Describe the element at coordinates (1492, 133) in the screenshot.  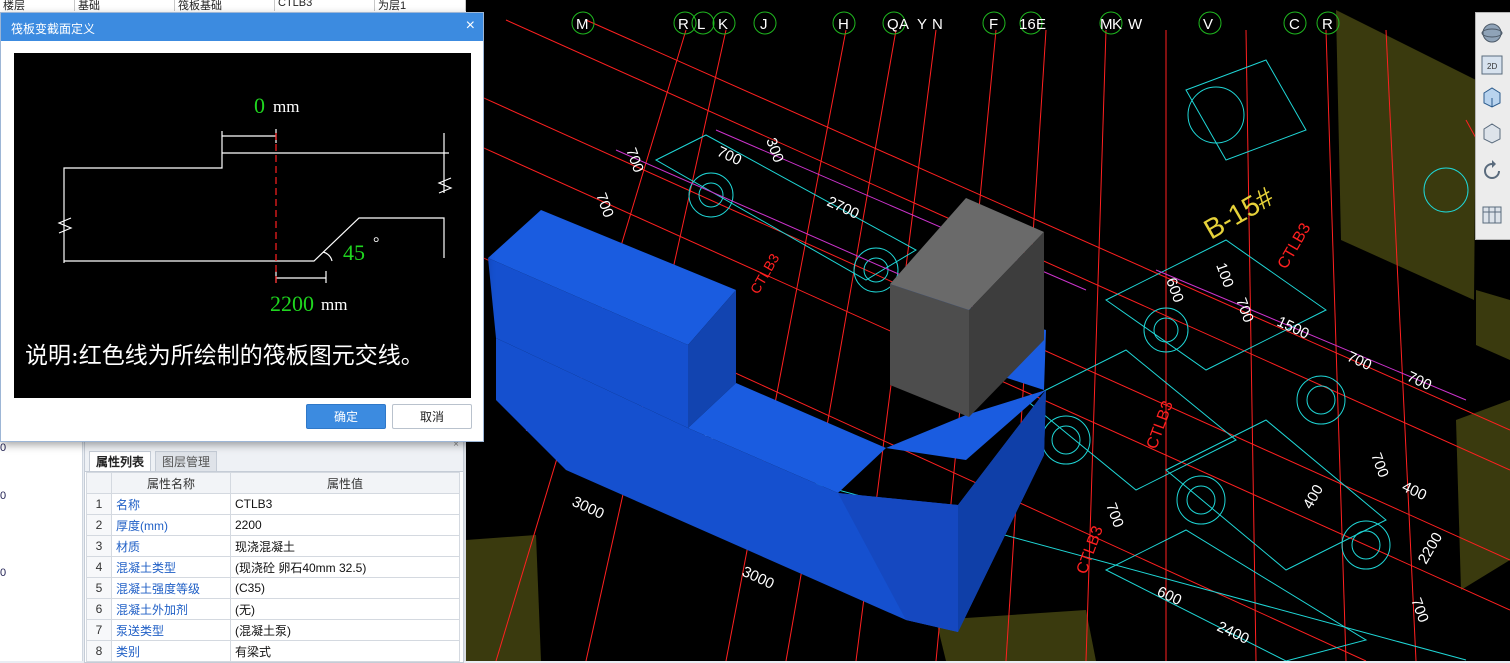
I see `box-view-icon` at that location.